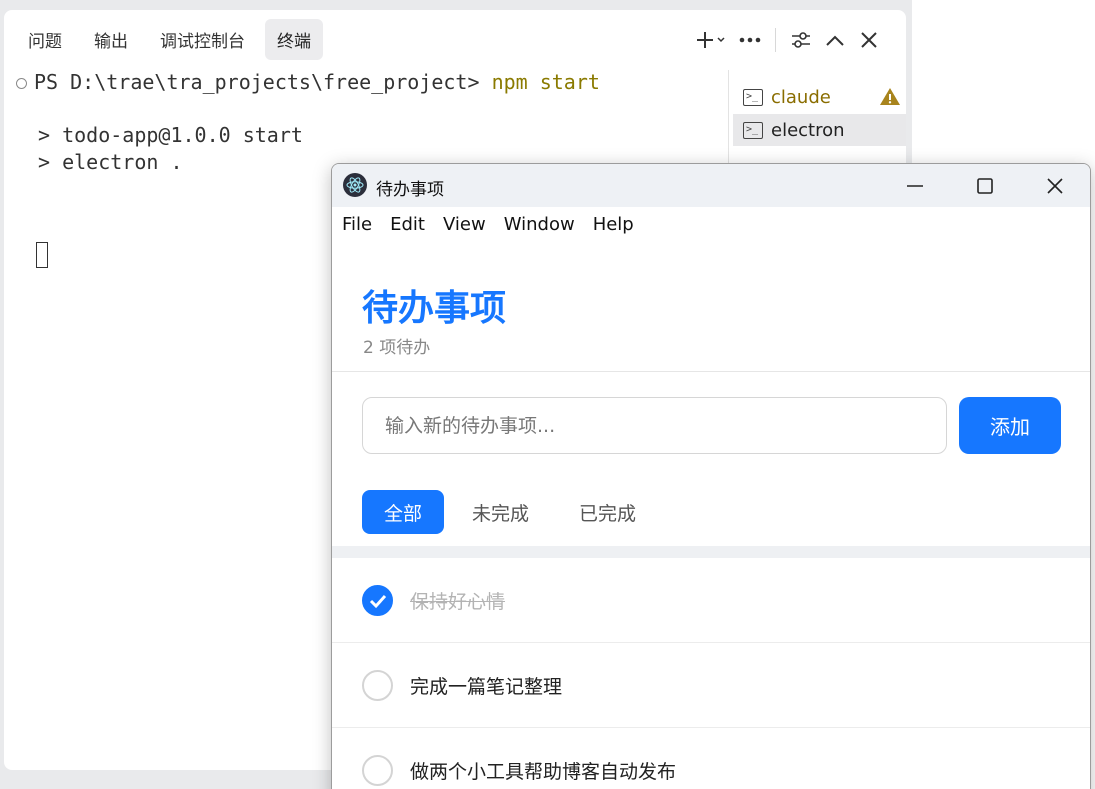 This screenshot has height=789, width=1095. What do you see at coordinates (654, 425) in the screenshot?
I see `new-todo-input` at bounding box center [654, 425].